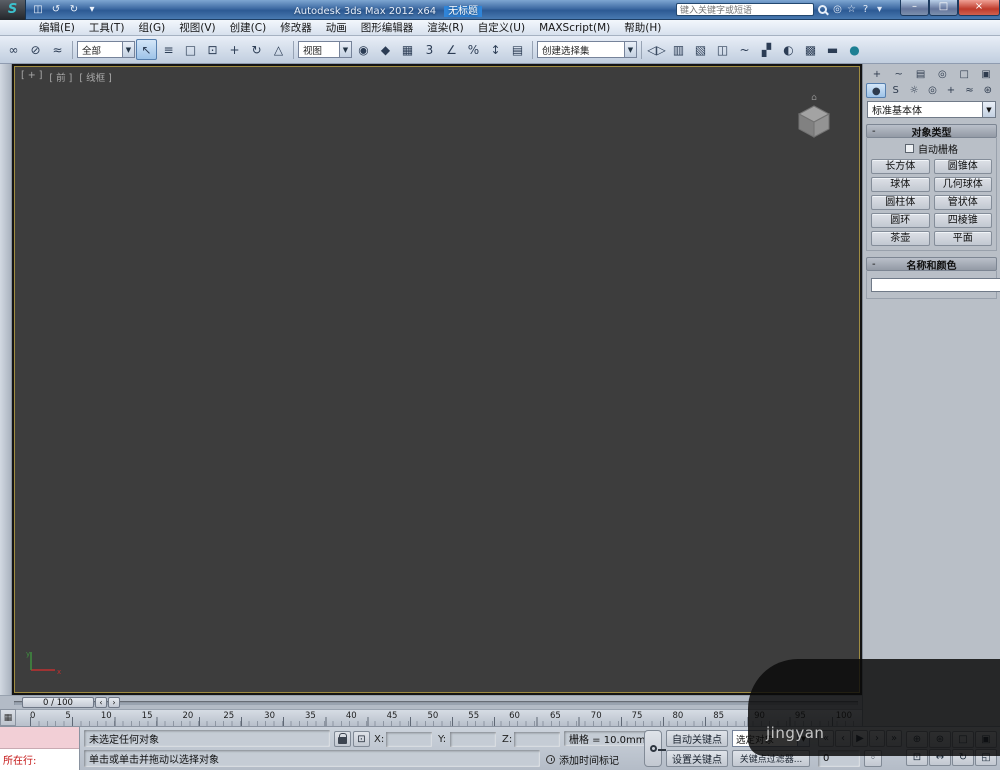 The height and width of the screenshot is (770, 1000). I want to click on layer-manager-button: ▧, so click(700, 49).